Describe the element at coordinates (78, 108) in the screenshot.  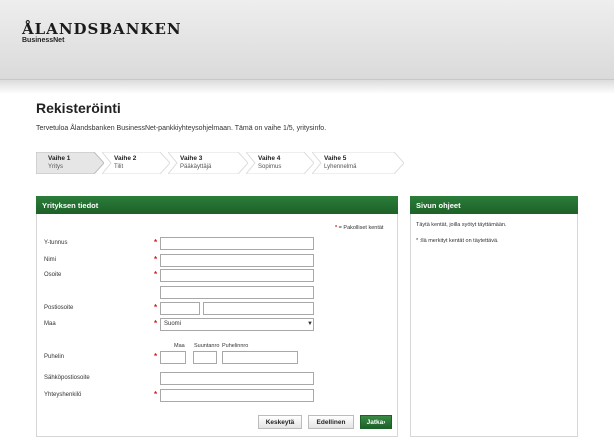
I see `page-title: Rekisteröinti` at that location.